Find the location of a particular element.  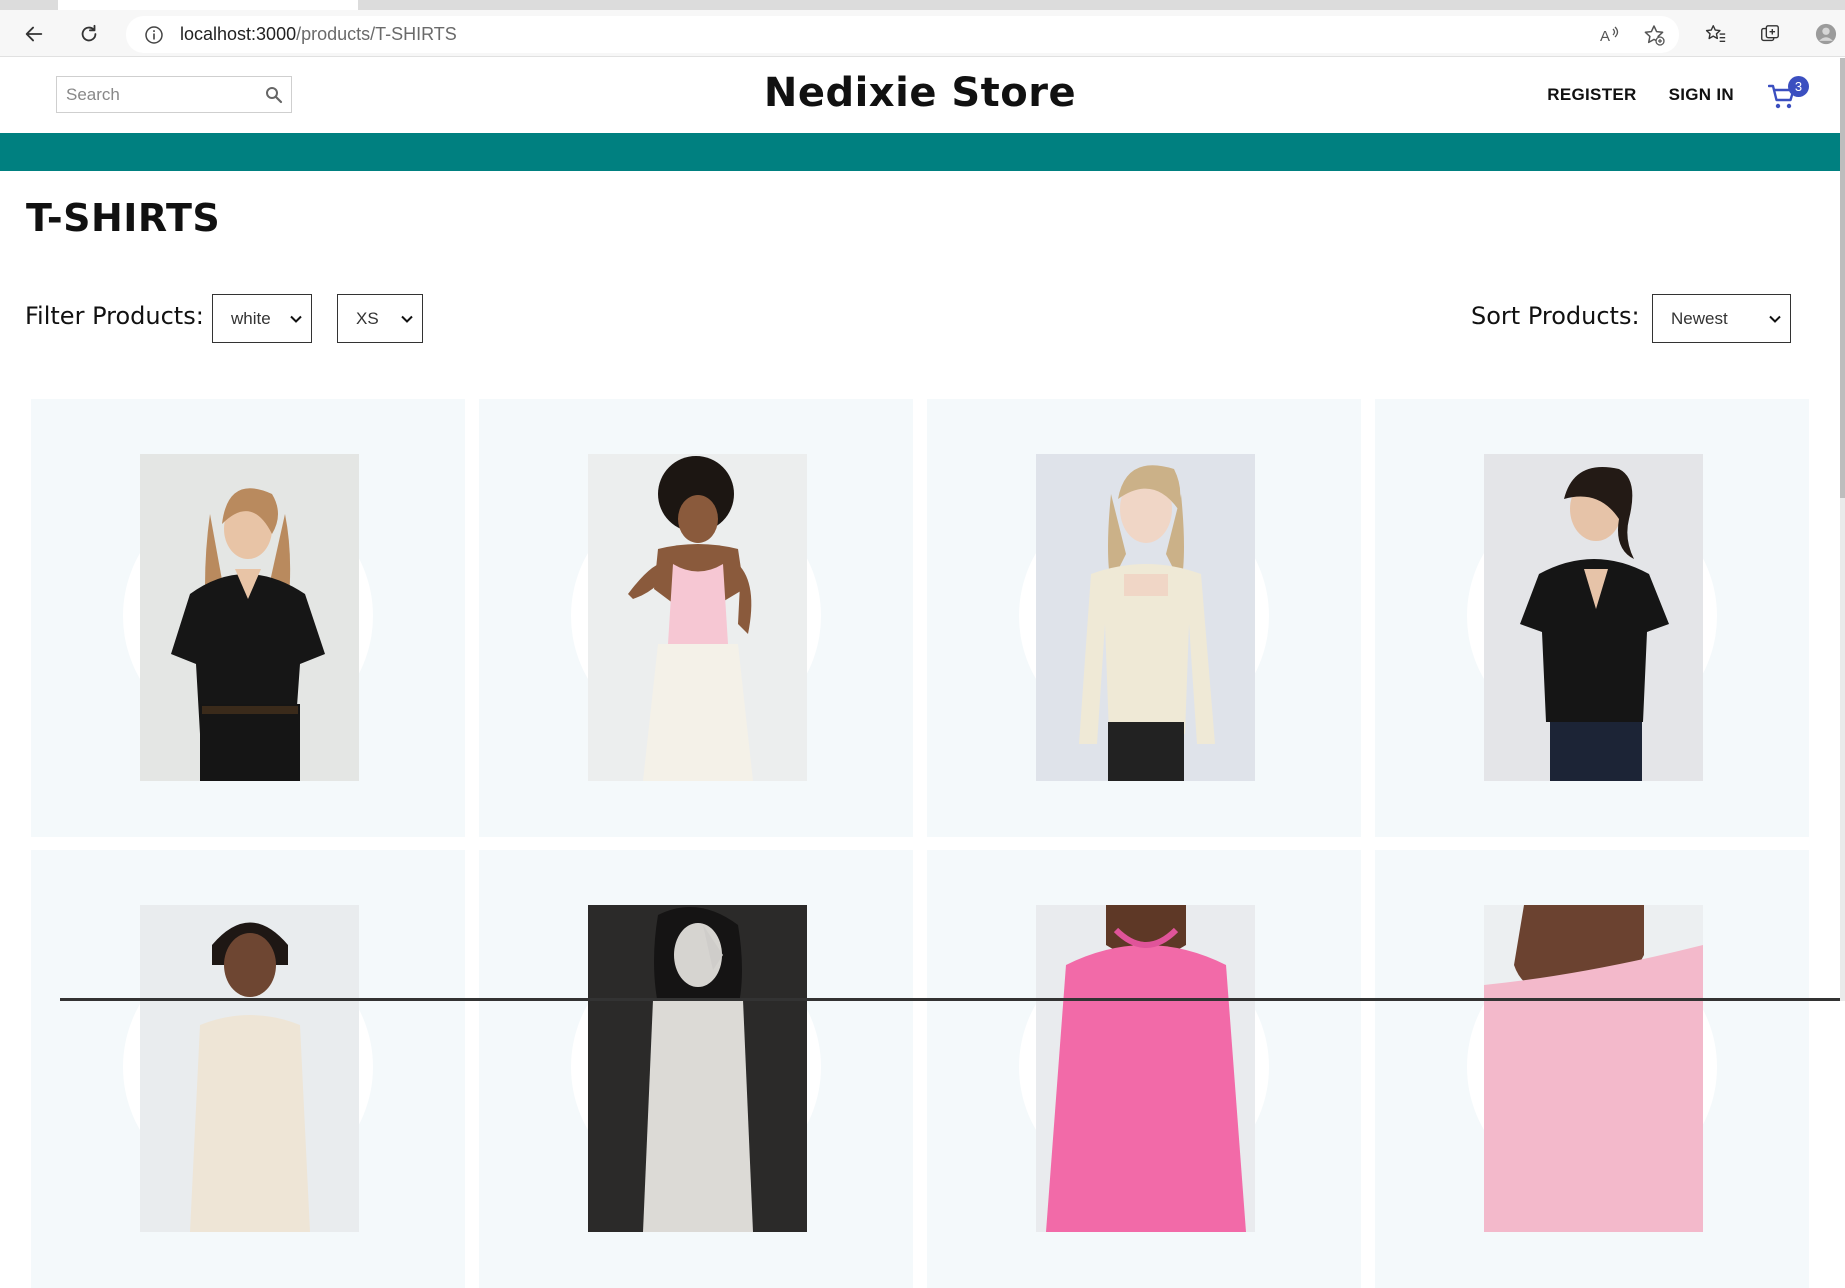

collections-icon is located at coordinates (1770, 34).